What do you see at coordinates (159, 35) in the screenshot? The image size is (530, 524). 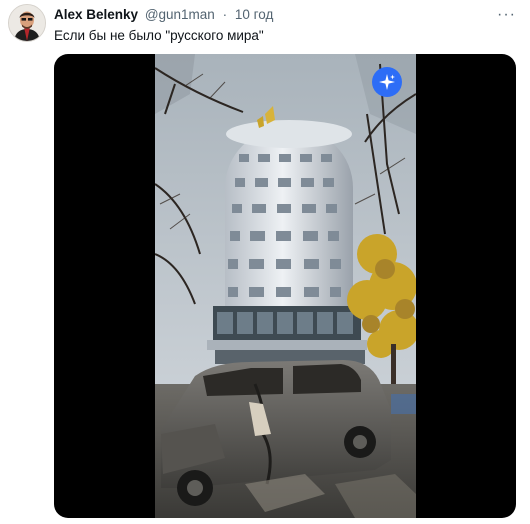 I see `tweet-text: Если бы не было "русского мира"` at bounding box center [159, 35].